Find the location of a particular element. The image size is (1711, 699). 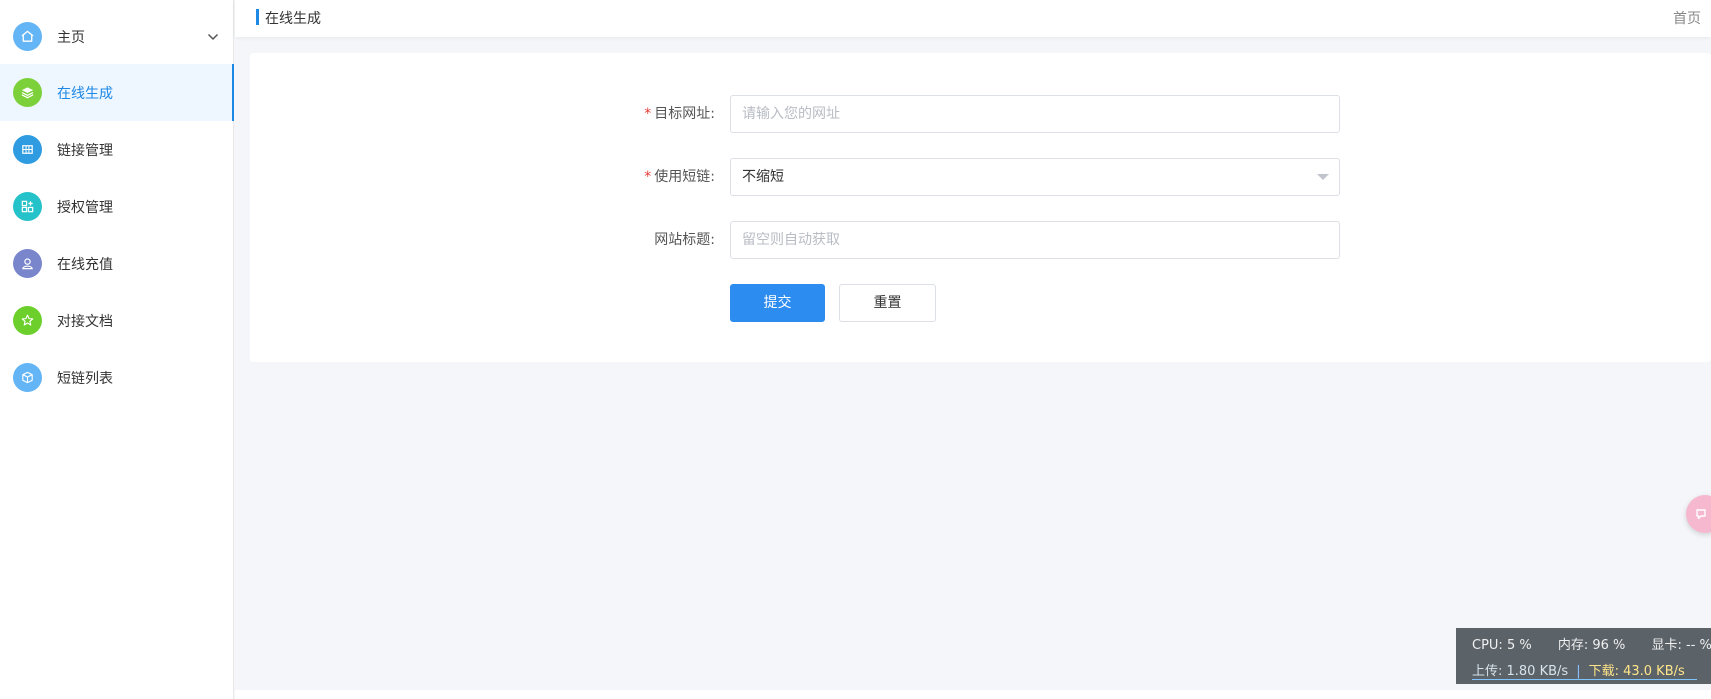

cube-icon is located at coordinates (27, 377).